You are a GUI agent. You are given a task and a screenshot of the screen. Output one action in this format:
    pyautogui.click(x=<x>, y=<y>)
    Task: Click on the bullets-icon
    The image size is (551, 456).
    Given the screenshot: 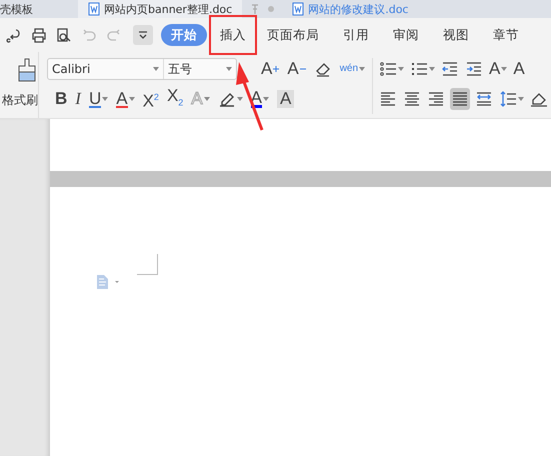 What is the action you would take?
    pyautogui.click(x=388, y=69)
    